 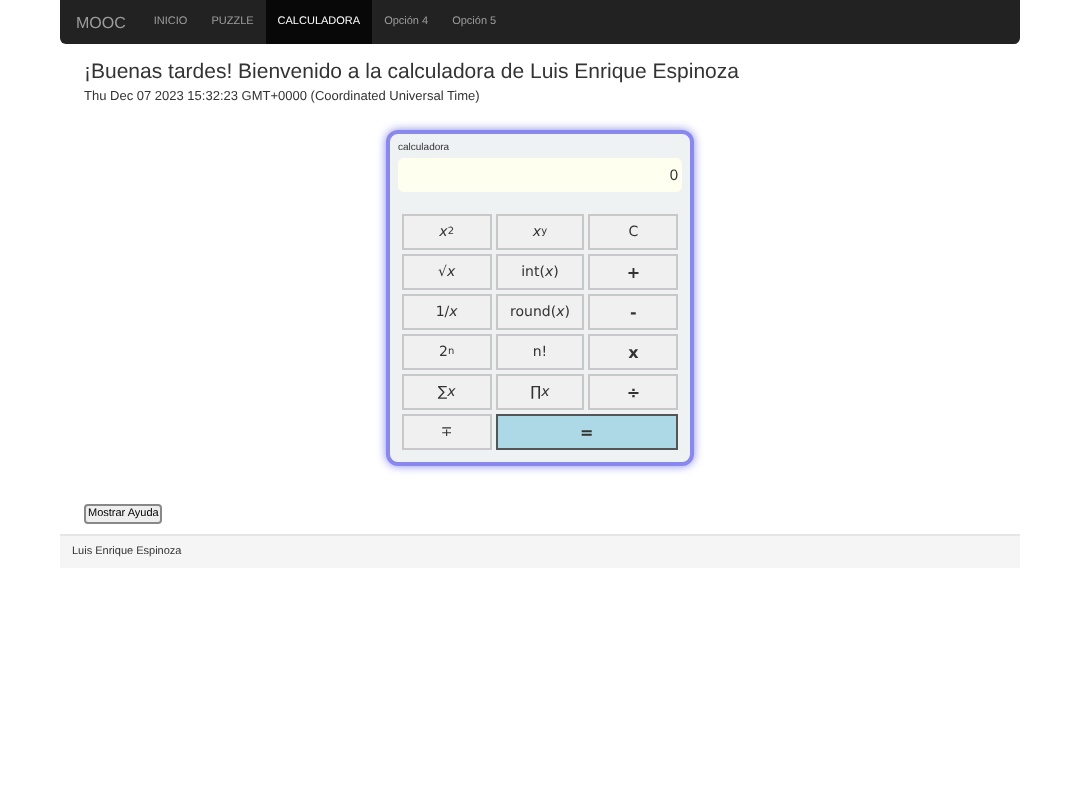 What do you see at coordinates (633, 352) in the screenshot?
I see `calculator-key: x` at bounding box center [633, 352].